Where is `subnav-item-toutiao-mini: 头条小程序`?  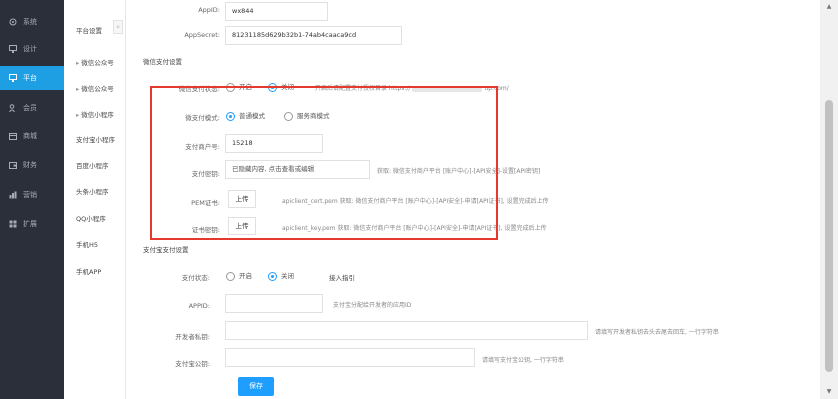 subnav-item-toutiao-mini: 头条小程序 is located at coordinates (92, 191).